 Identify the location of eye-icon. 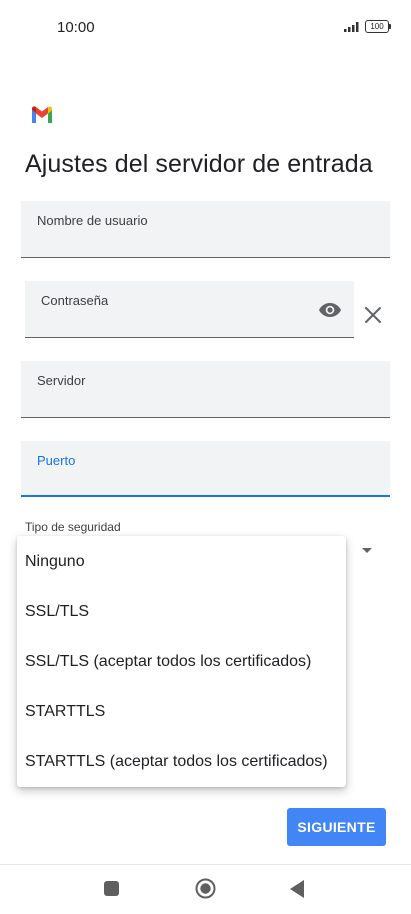
(330, 310).